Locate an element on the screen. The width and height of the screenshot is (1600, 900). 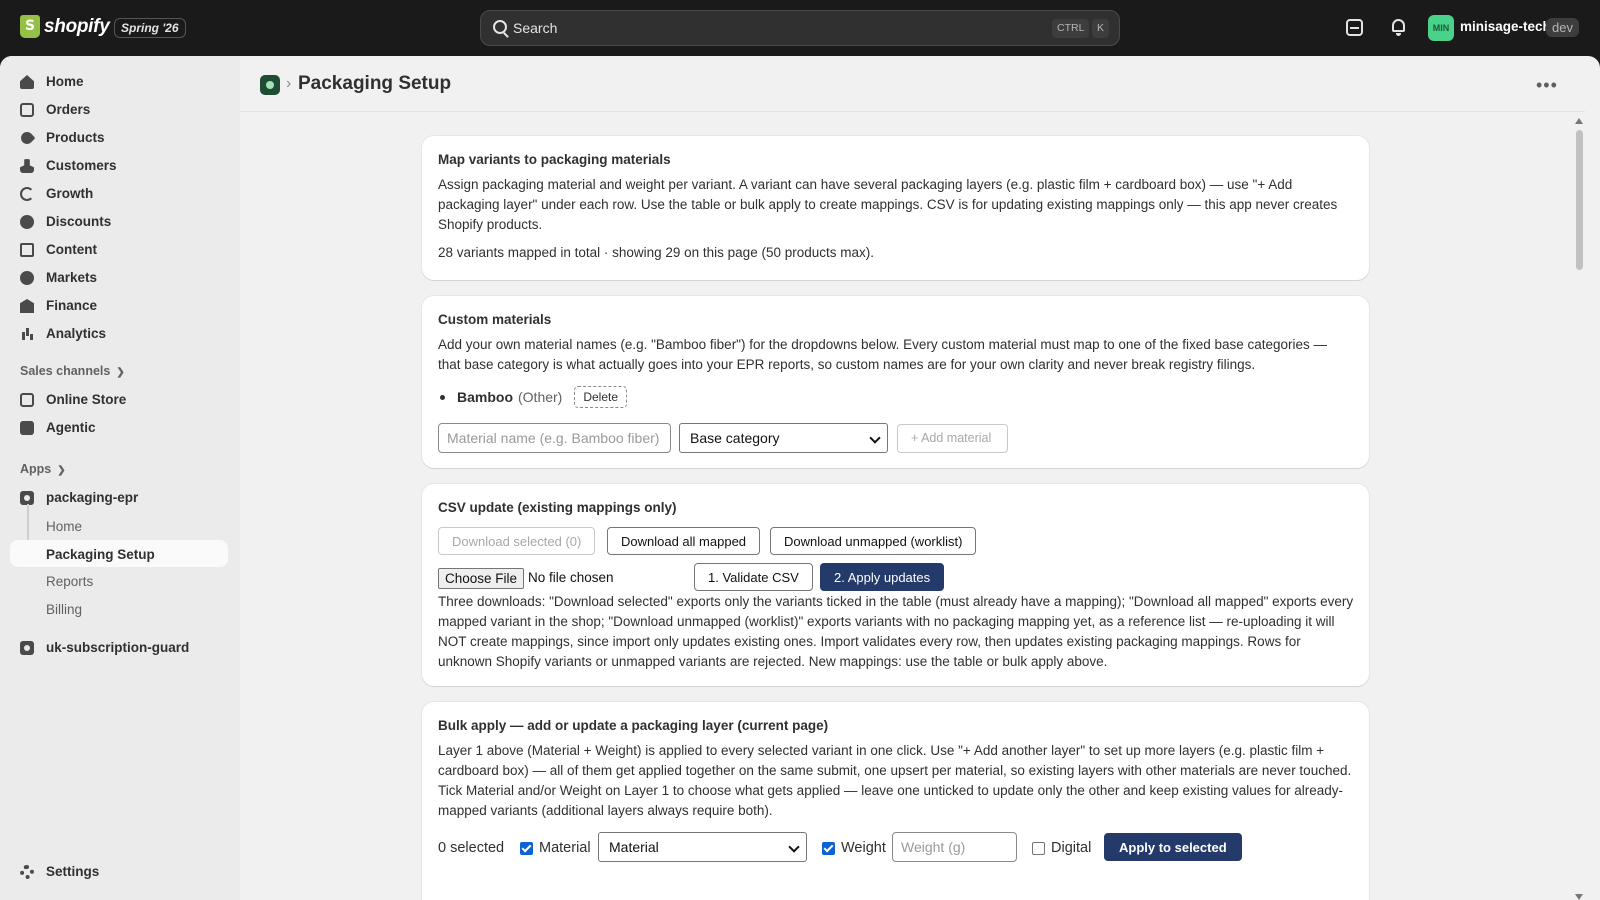
sidebar-item-home: Home is located at coordinates (119, 82).